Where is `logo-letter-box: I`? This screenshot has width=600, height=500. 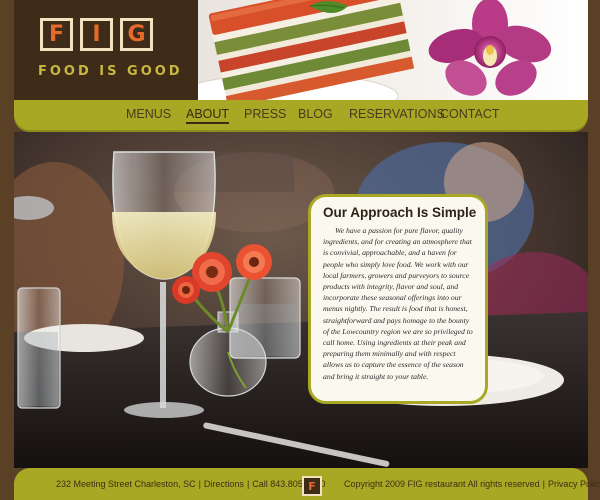
logo-letter-box: I is located at coordinates (96, 34).